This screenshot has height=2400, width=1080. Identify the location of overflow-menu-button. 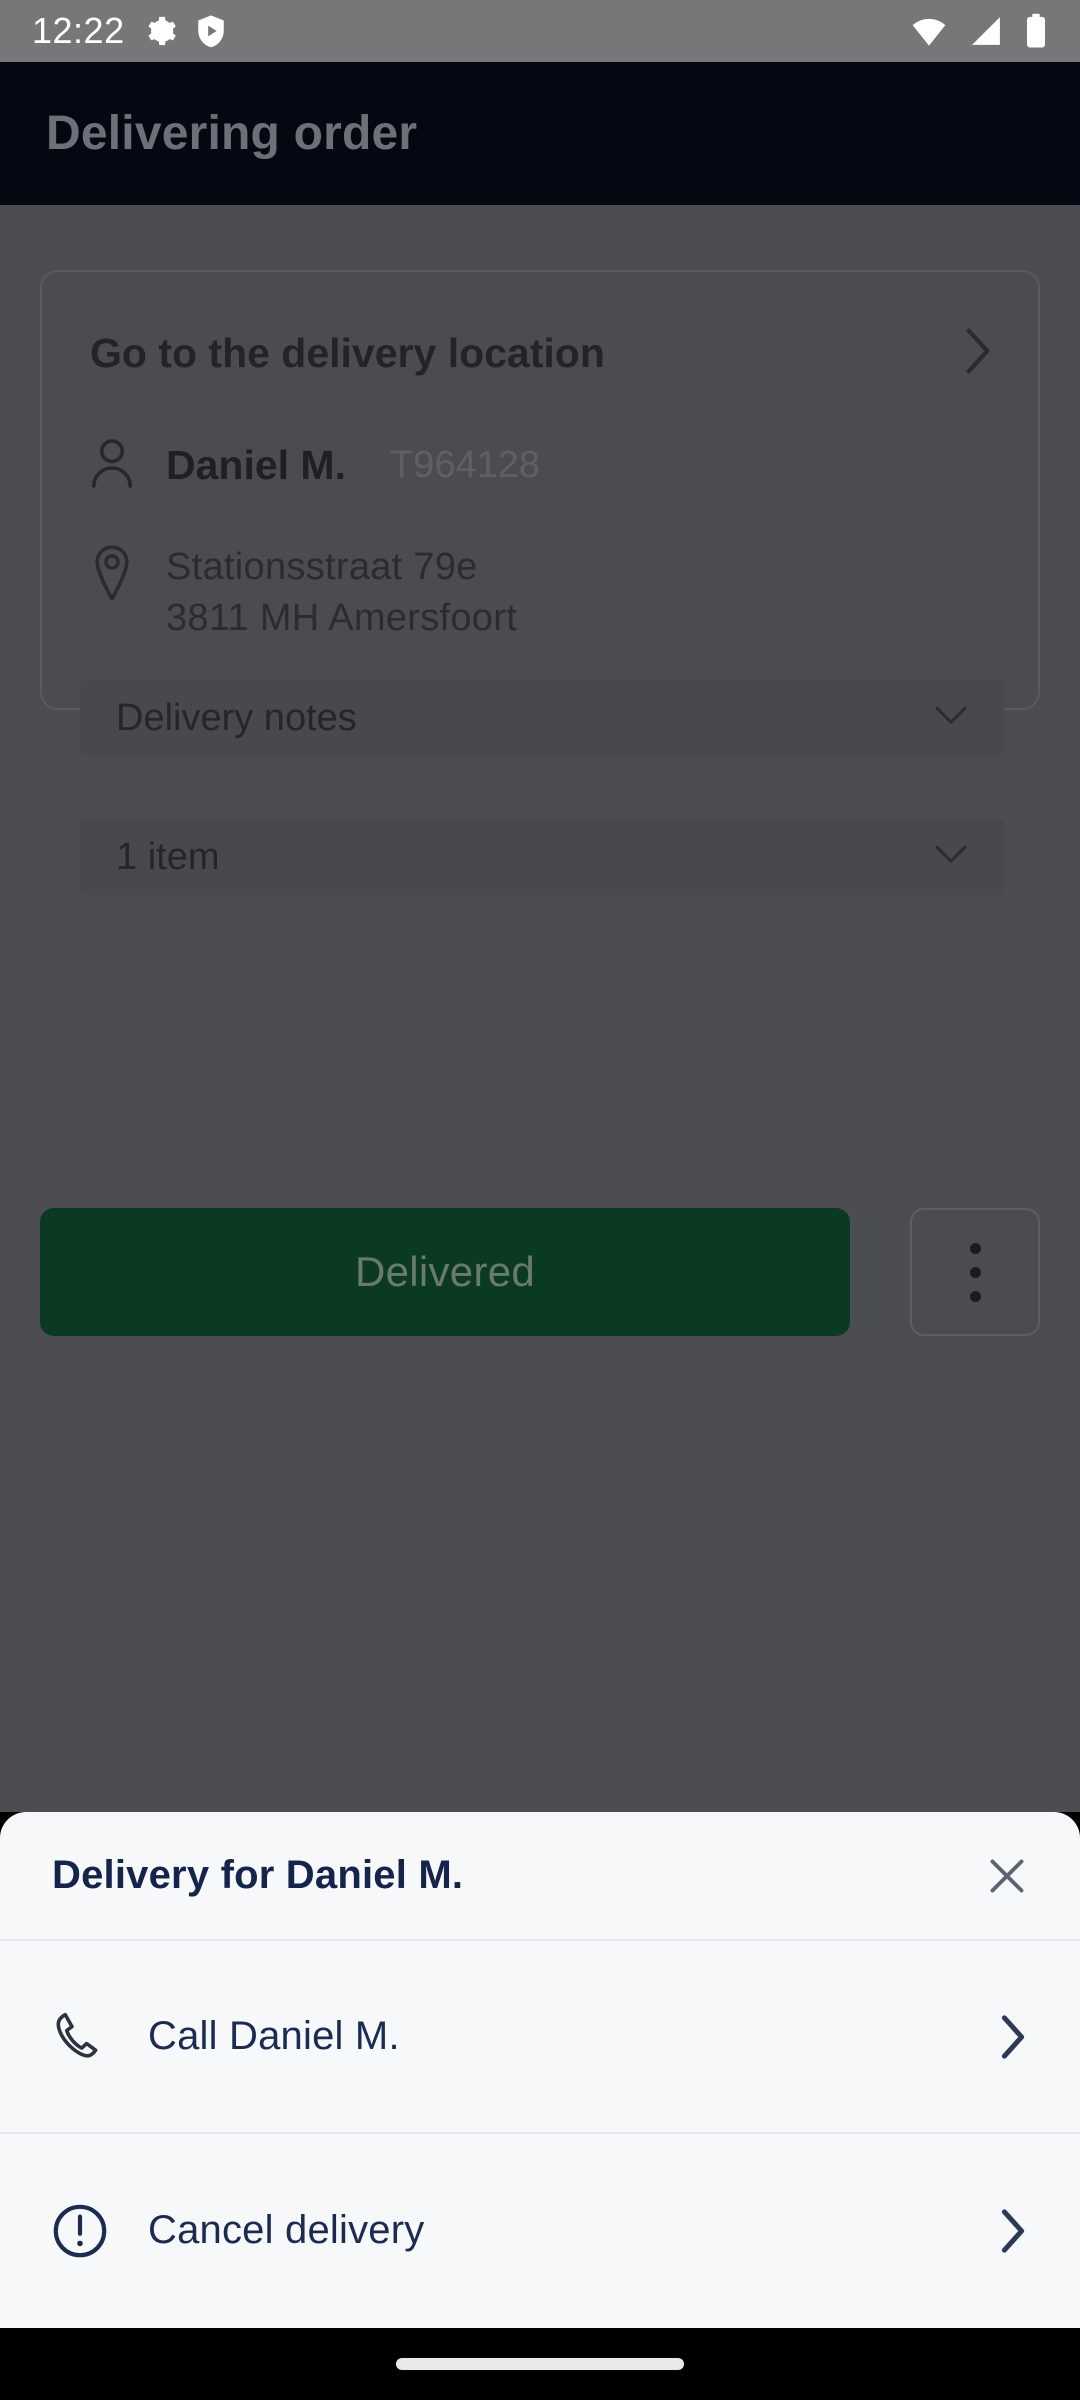
(975, 1272).